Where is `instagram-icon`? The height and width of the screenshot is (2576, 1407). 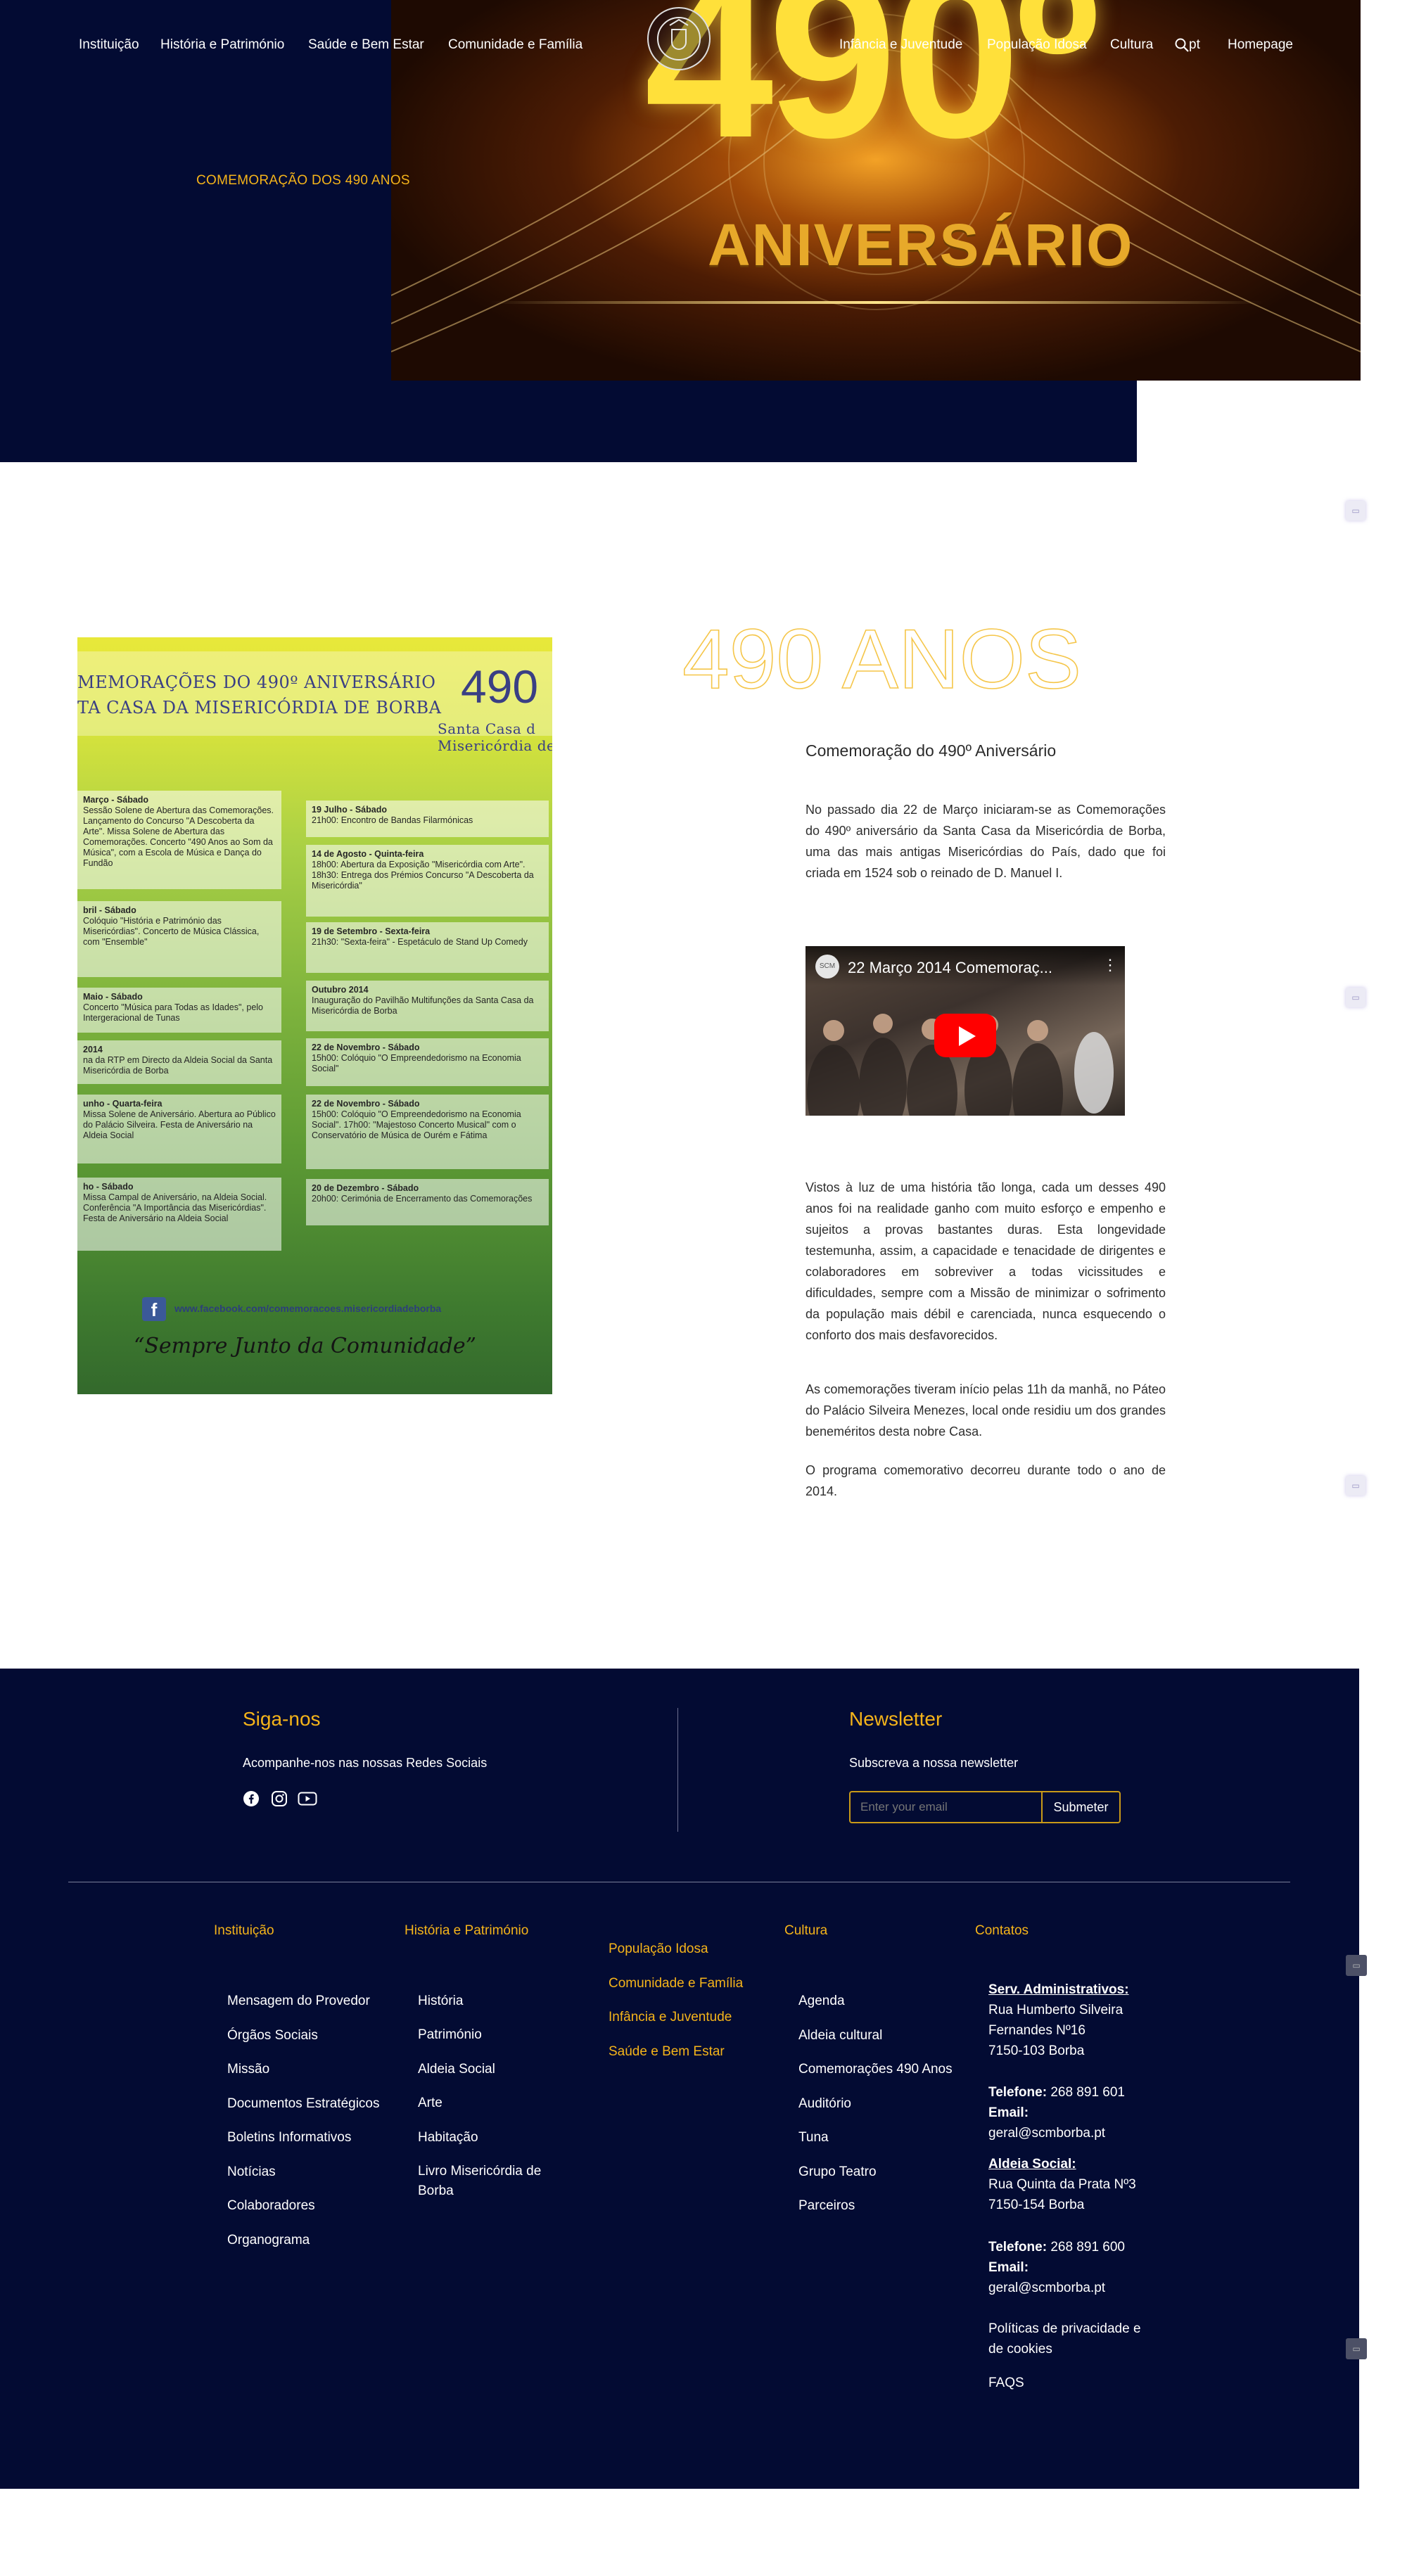
instagram-icon is located at coordinates (279, 1798).